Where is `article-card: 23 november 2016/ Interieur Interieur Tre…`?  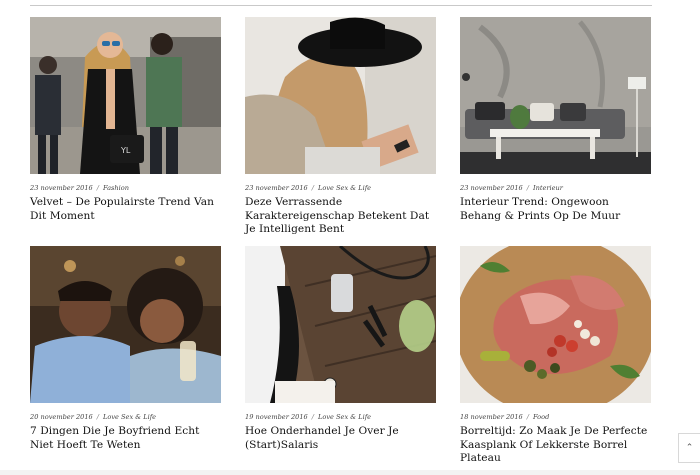
article-card: 23 november 2016/ Interieur Interieur Tre… is located at coordinates (555, 120).